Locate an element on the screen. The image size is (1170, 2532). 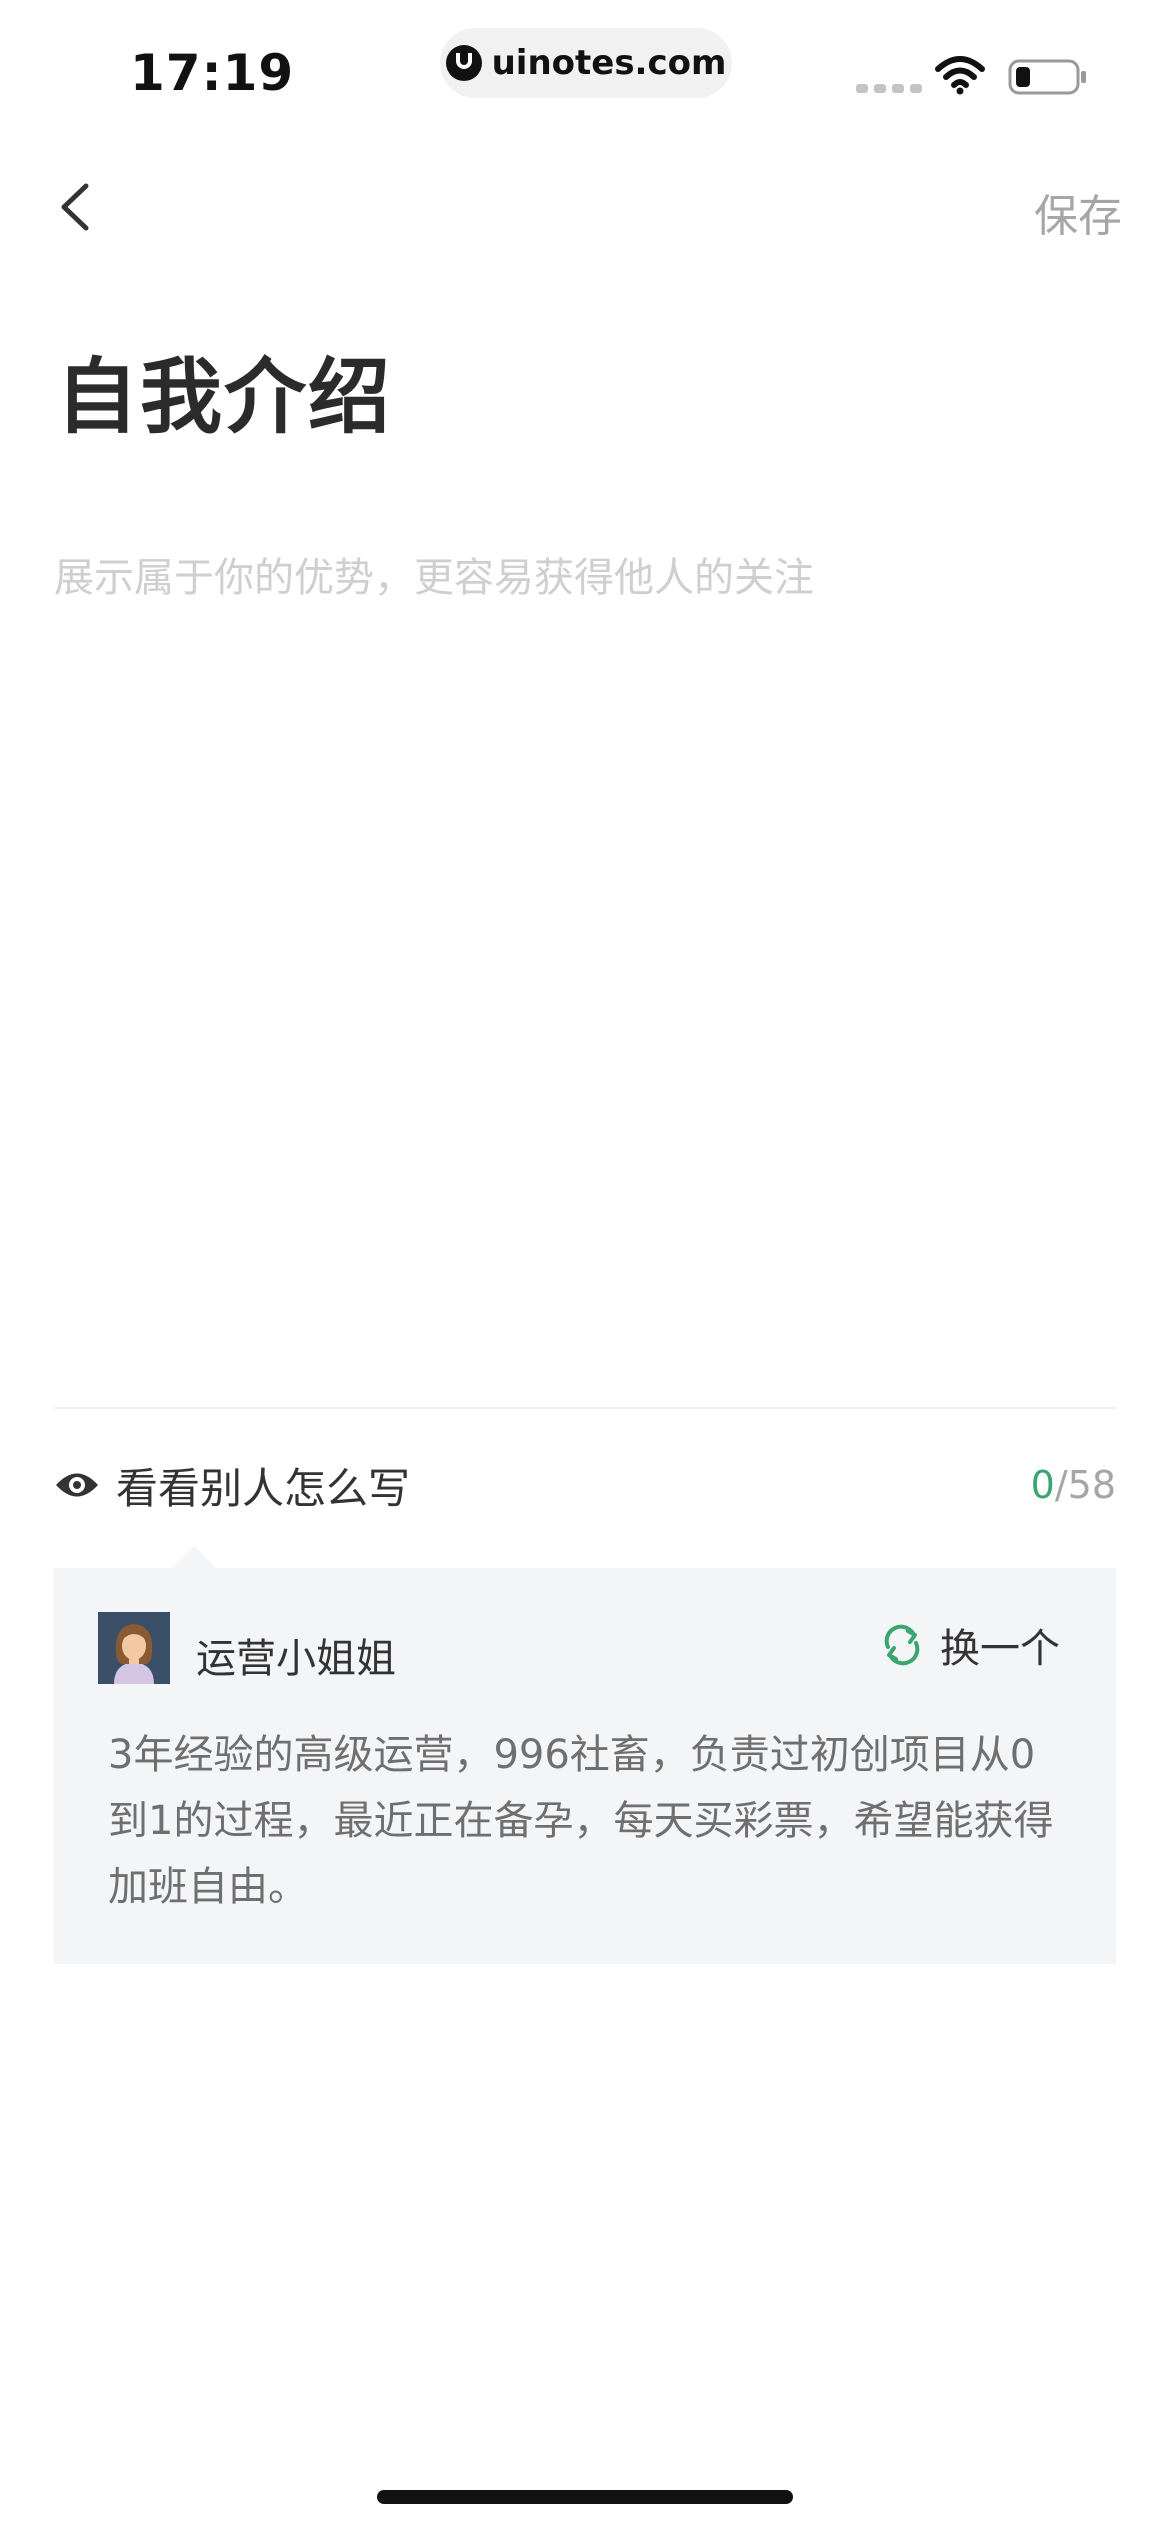
refresh-button: 换一个 is located at coordinates (970, 1645).